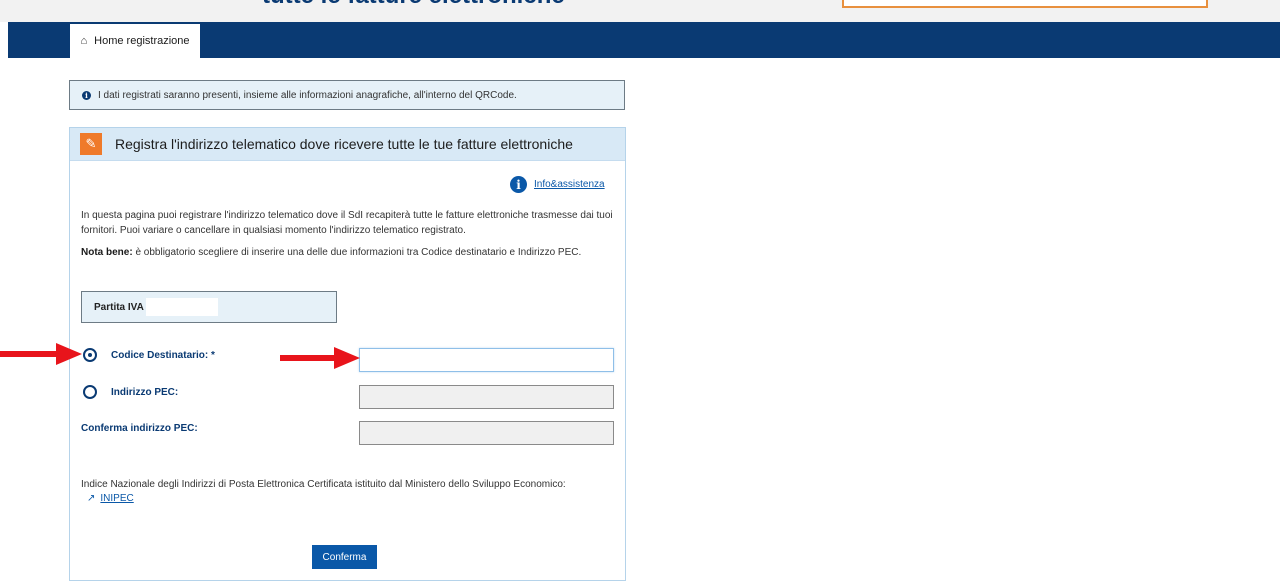 The width and height of the screenshot is (1280, 581). I want to click on radio-indirizzo-pec, so click(90, 392).